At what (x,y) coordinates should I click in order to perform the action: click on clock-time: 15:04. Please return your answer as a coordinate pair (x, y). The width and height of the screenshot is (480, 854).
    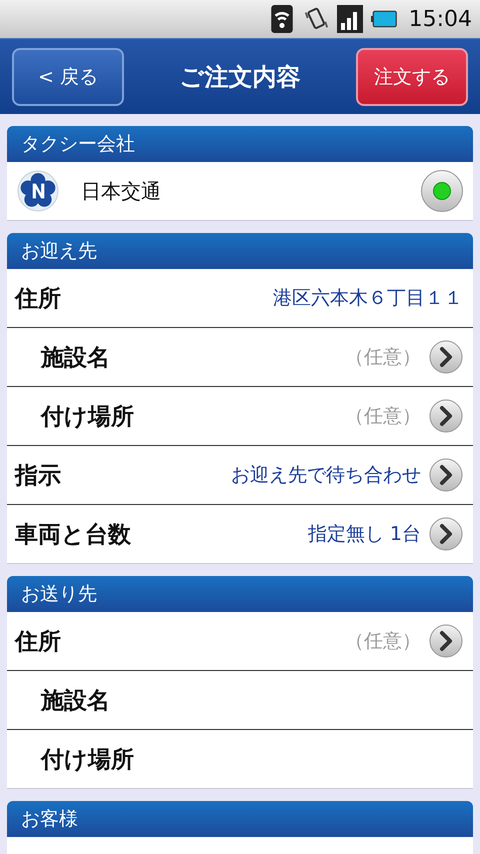
    Looking at the image, I should click on (440, 19).